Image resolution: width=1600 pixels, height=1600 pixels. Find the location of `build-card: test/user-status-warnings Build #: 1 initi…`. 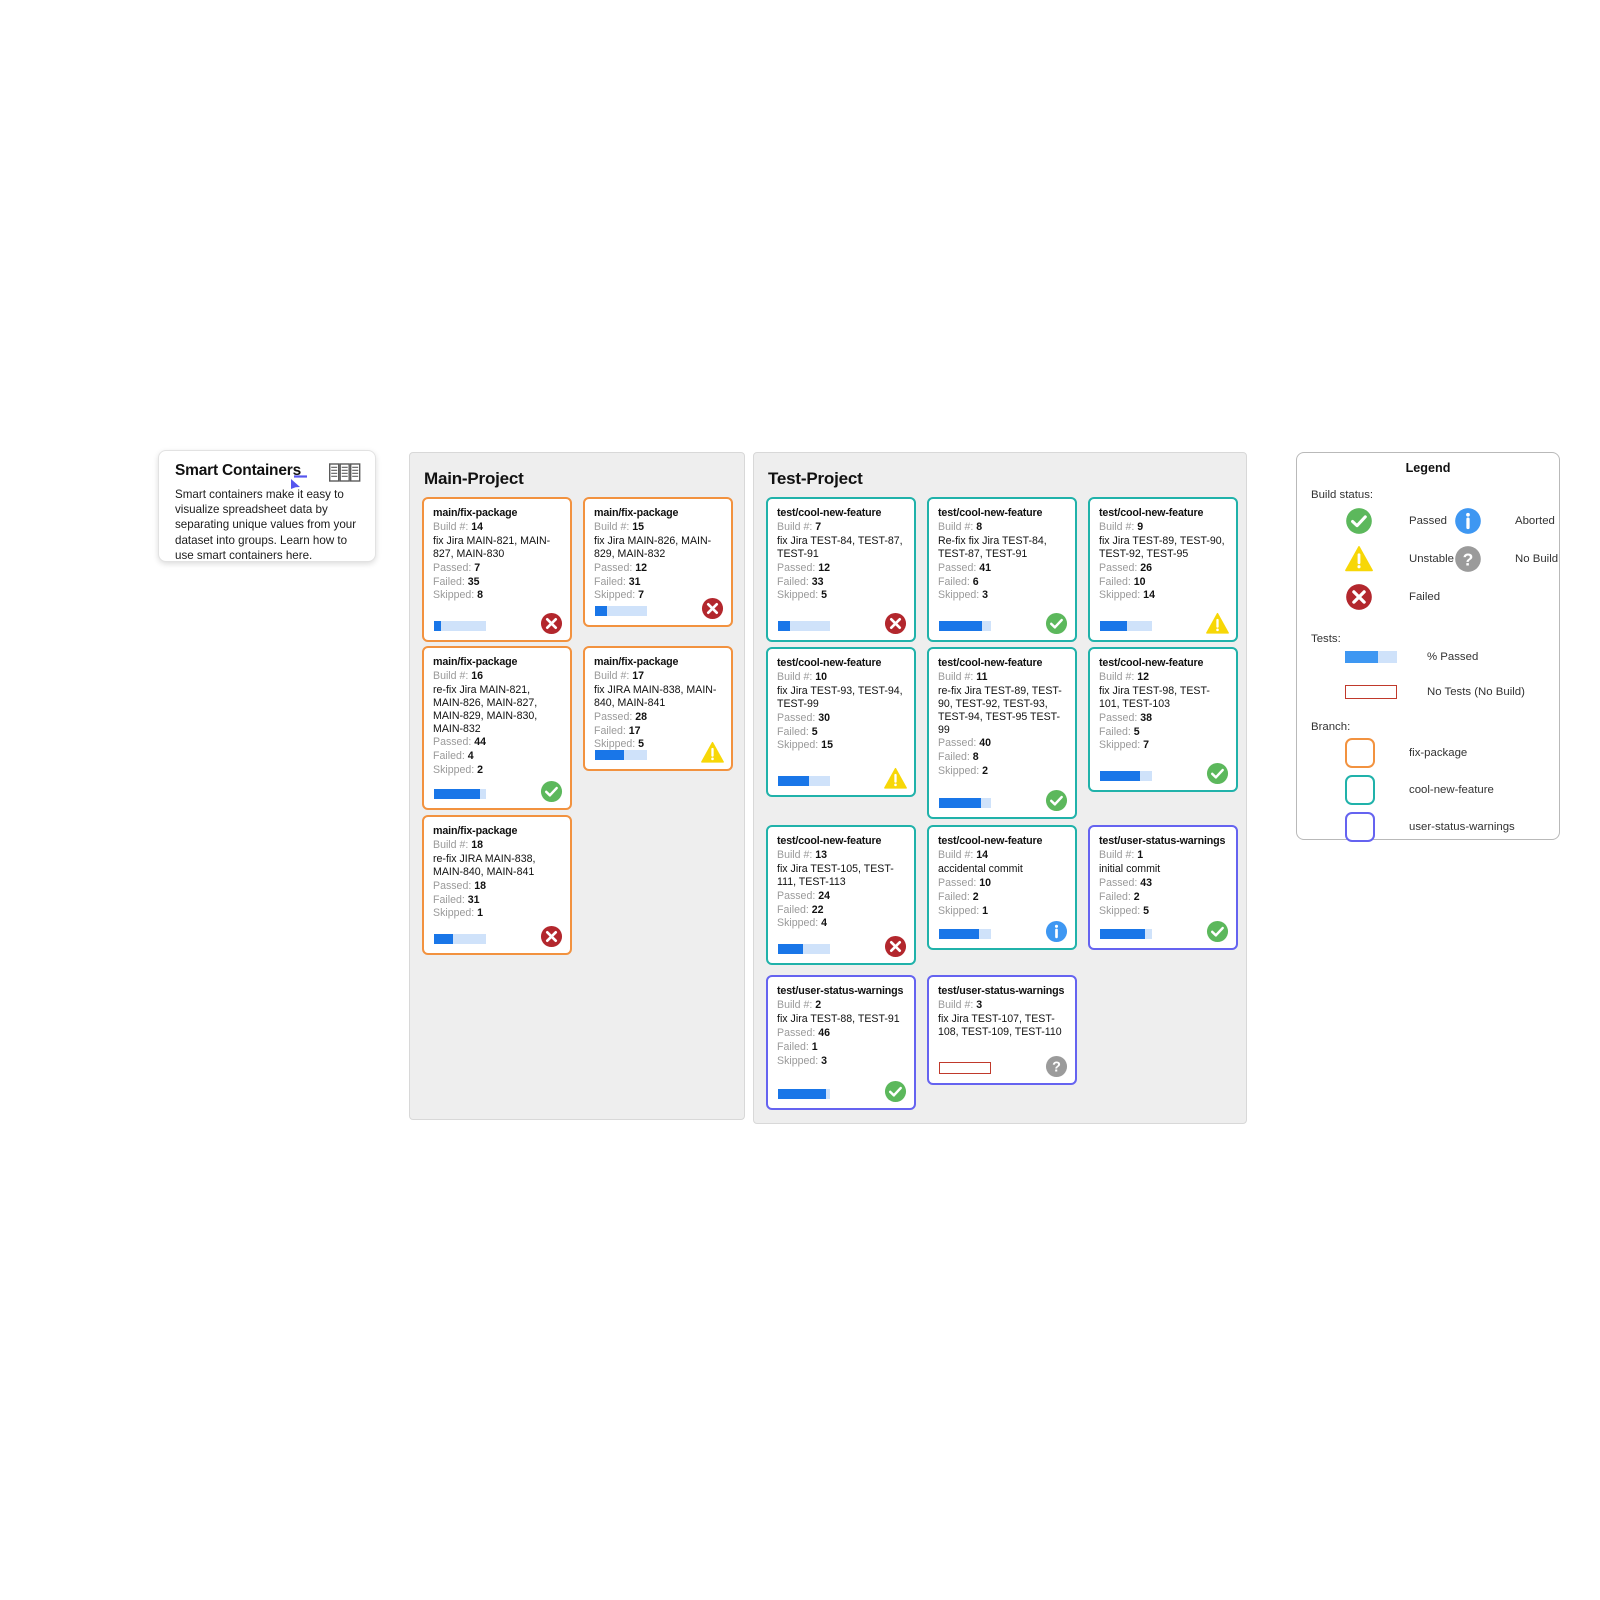

build-card: test/user-status-warnings Build #: 1 initi… is located at coordinates (1163, 887).